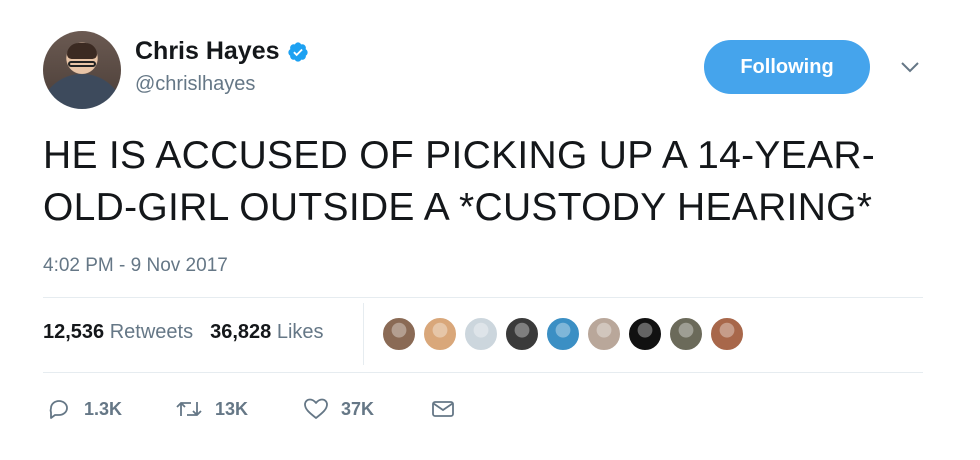  I want to click on author-handle: @chrislhayes, so click(195, 84).